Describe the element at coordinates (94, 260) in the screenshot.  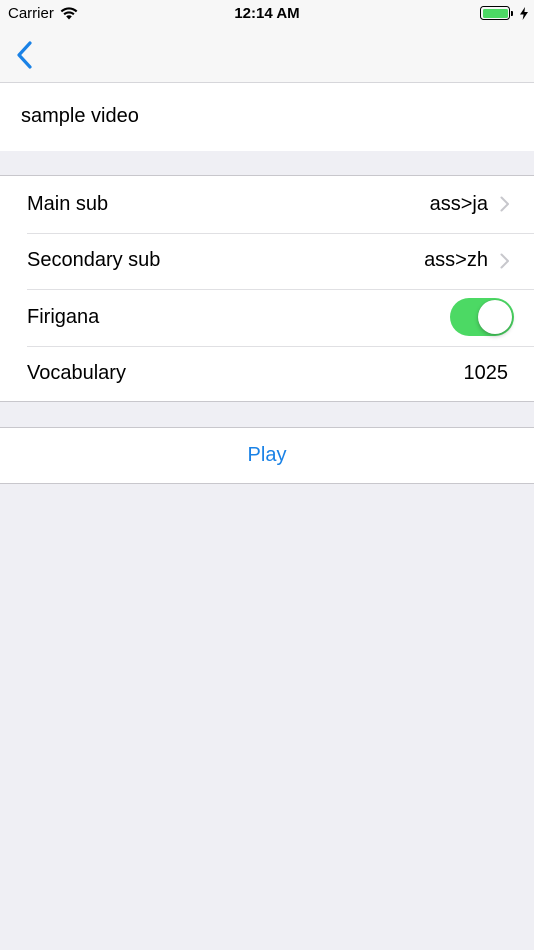
I see `secondary-sub-label: Secondary sub` at that location.